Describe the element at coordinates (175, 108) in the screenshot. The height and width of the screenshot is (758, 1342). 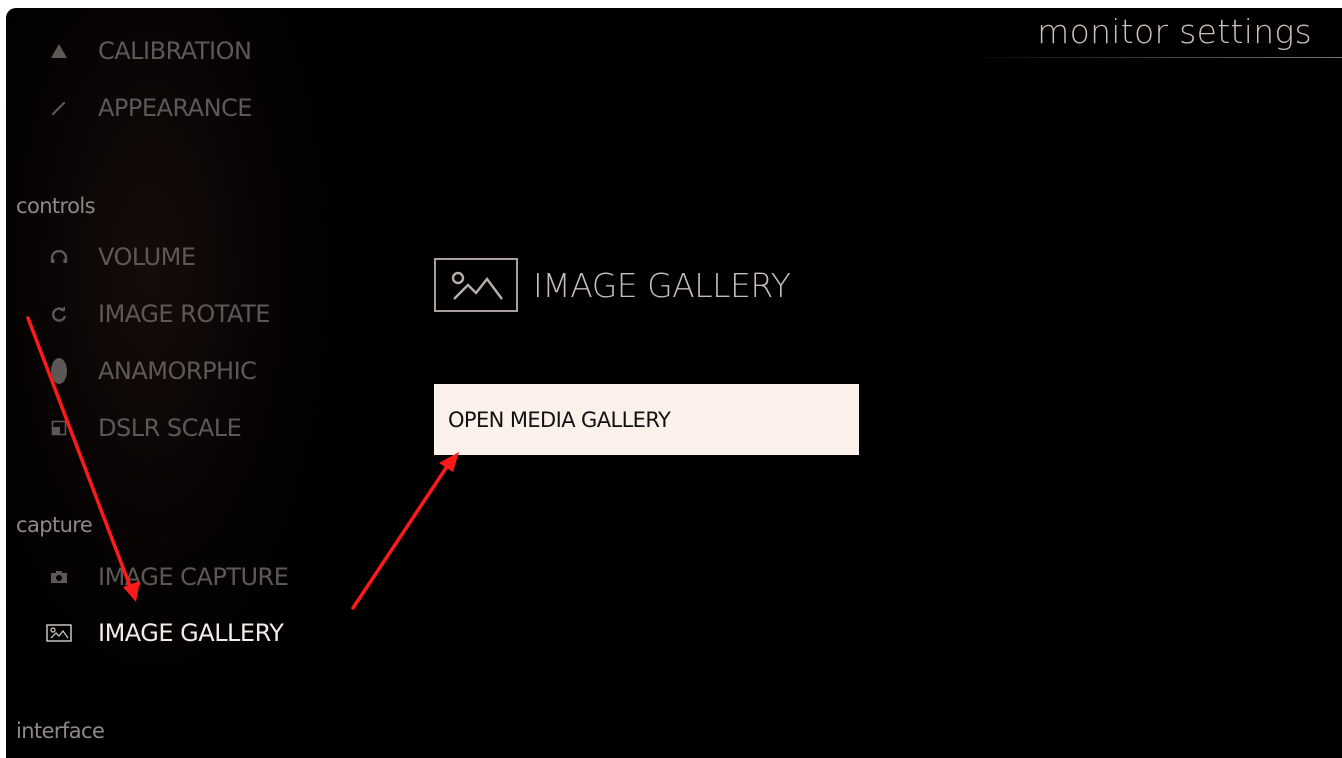
I see `sidebar-item-label: APPEARANCE` at that location.